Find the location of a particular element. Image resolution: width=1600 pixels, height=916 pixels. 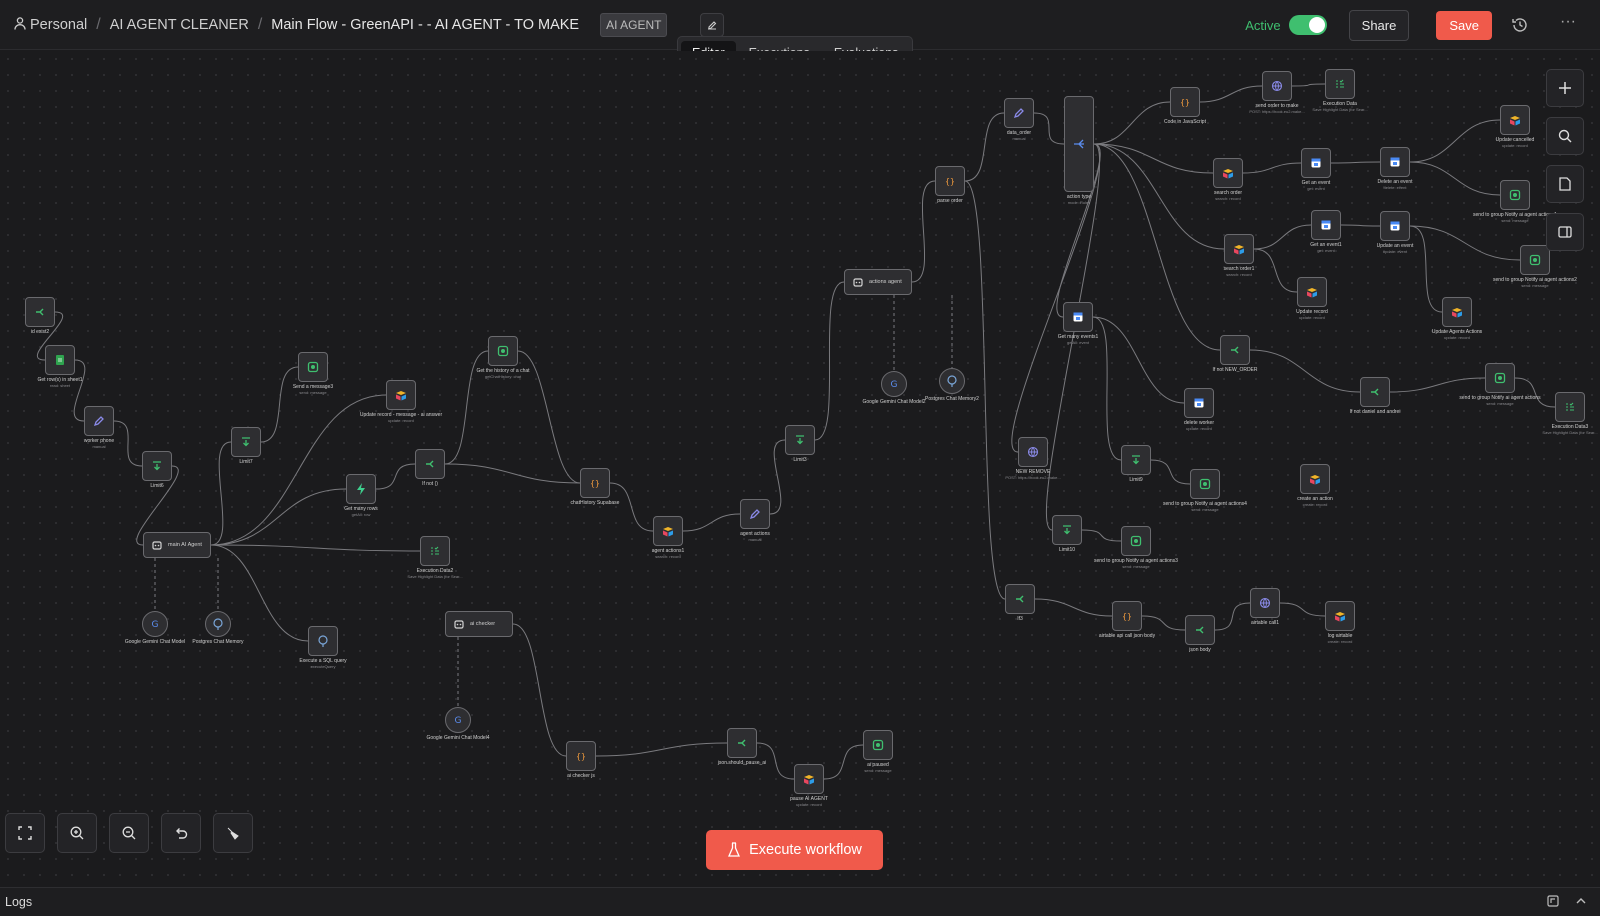

workflow-node-n33 is located at coordinates (1277, 86).